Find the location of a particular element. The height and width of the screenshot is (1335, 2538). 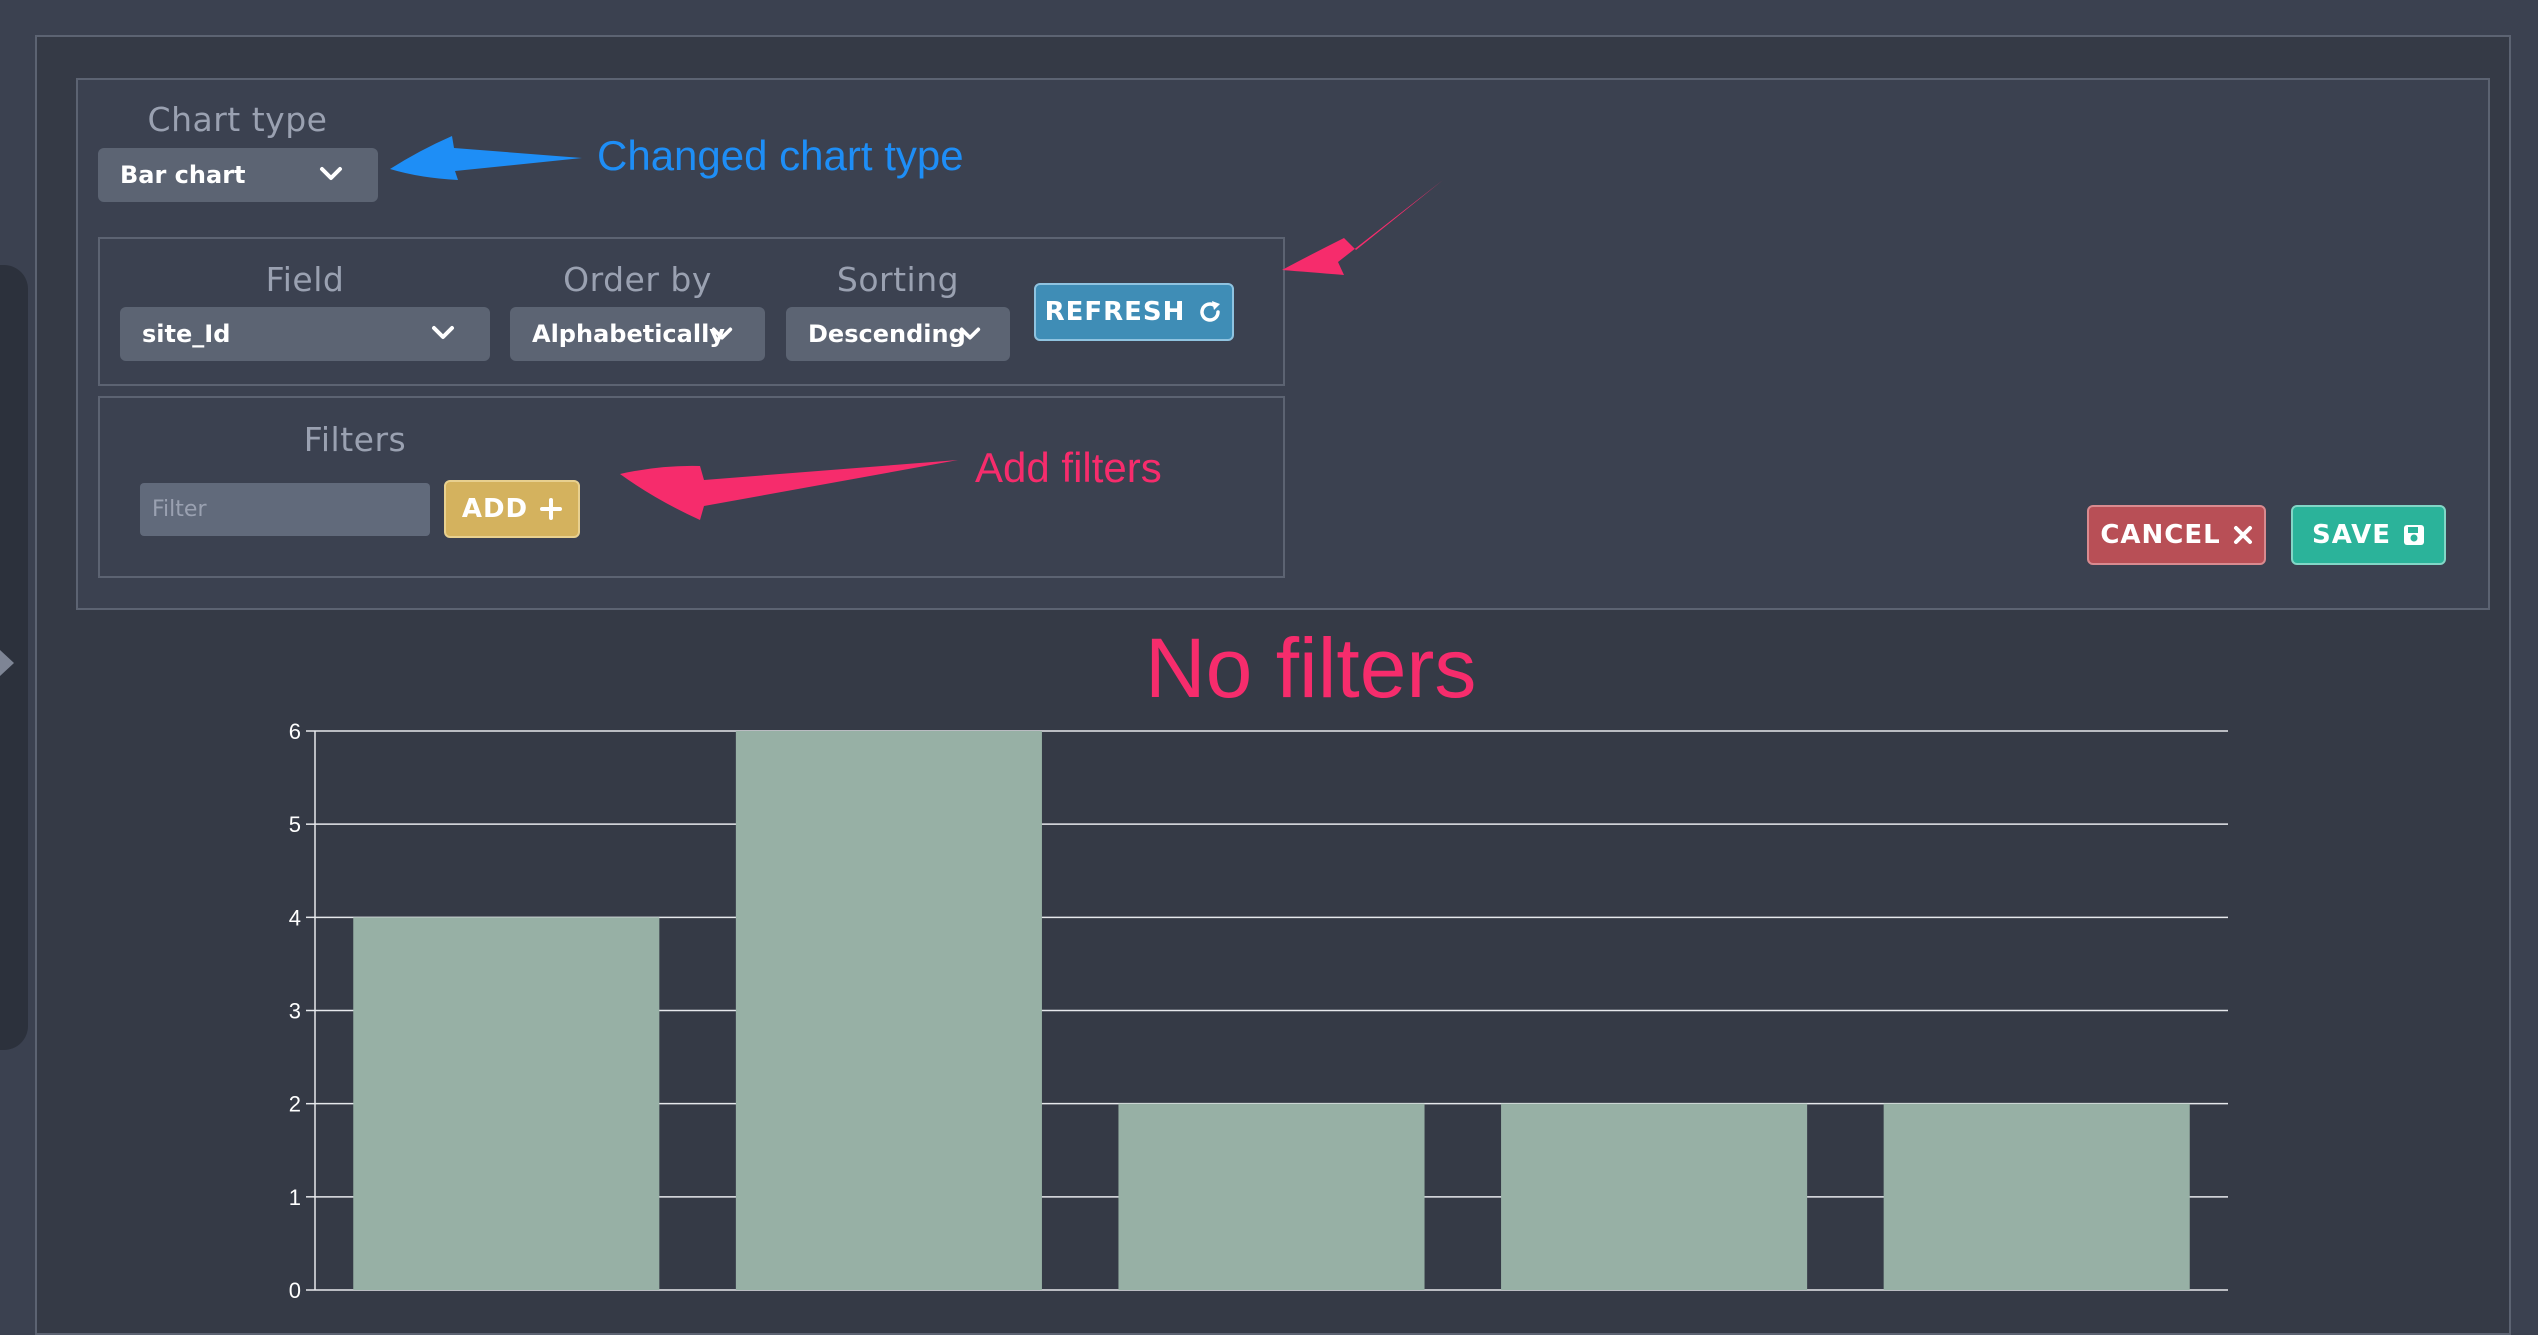

y-tick-label: 5 is located at coordinates (295, 824).